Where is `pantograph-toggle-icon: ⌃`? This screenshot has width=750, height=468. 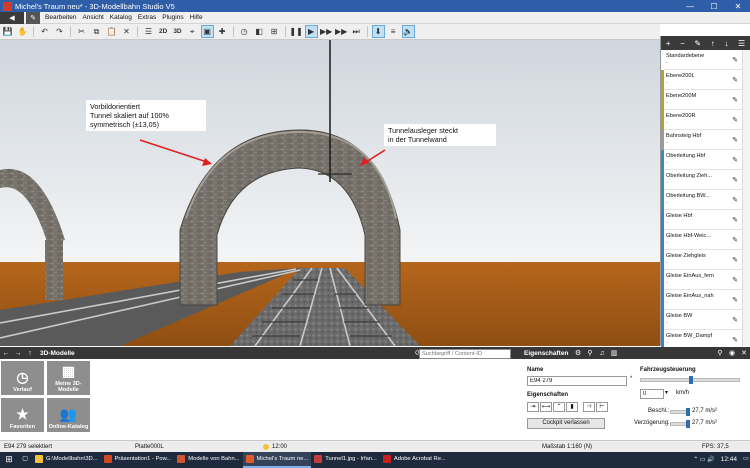
pantograph-toggle-icon: ⌃ is located at coordinates (559, 407).